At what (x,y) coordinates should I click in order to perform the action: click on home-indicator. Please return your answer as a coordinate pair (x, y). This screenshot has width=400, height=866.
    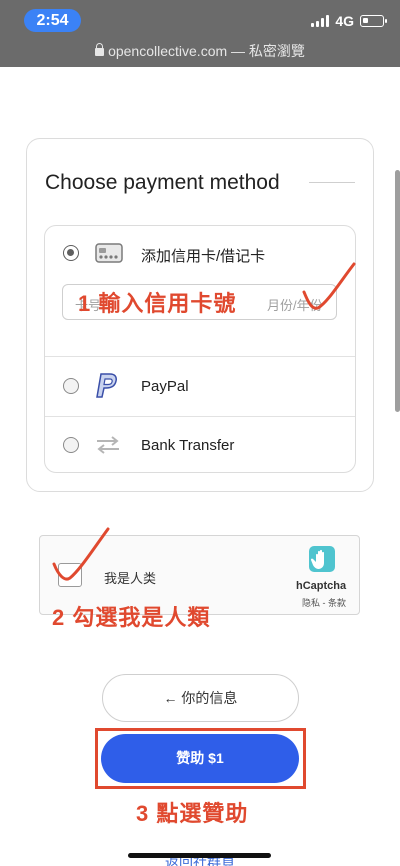
    Looking at the image, I should click on (199, 855).